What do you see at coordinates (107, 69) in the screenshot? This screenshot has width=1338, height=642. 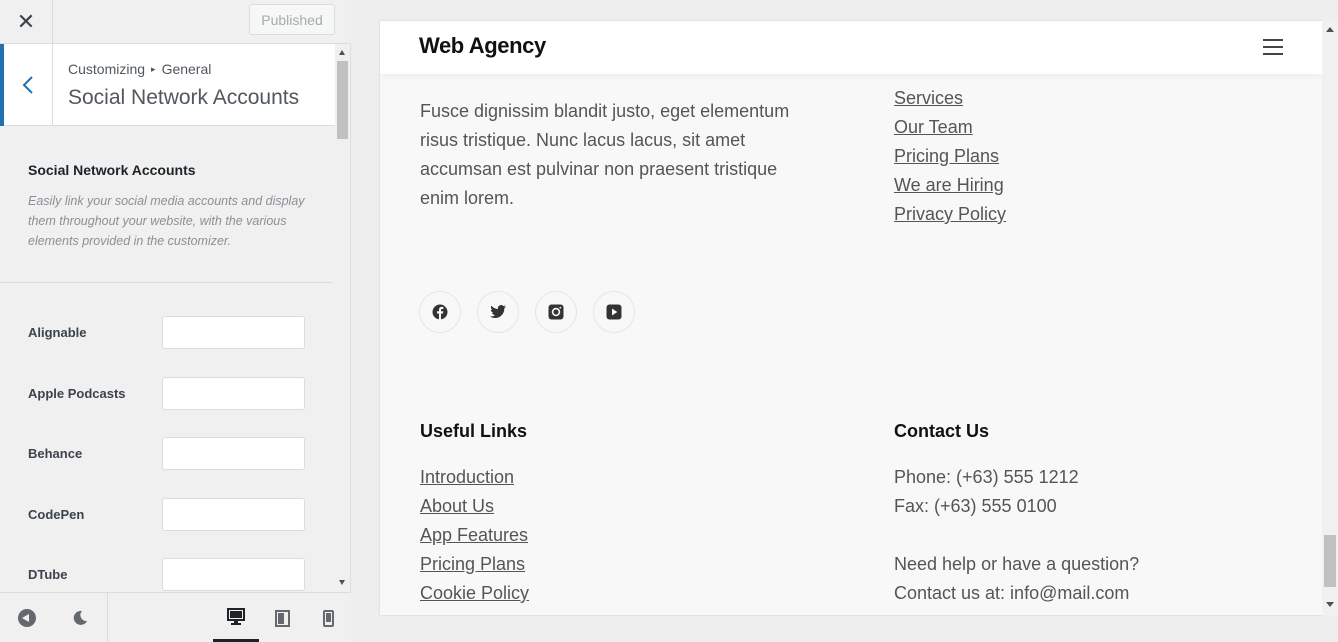 I see `breadcrumb-root: Customizing` at bounding box center [107, 69].